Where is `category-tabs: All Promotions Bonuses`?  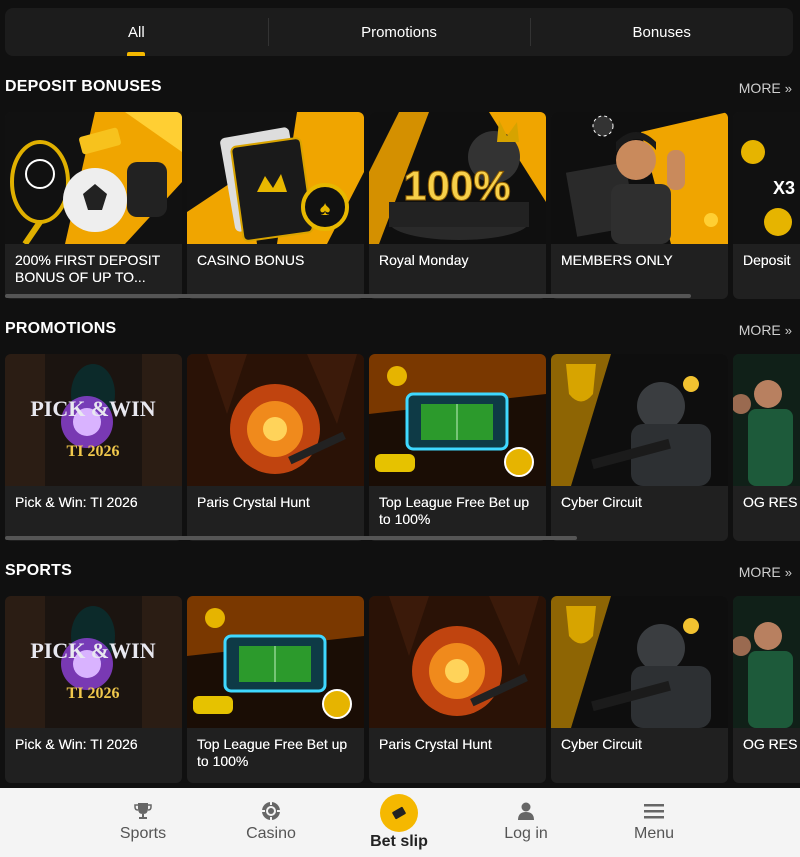 category-tabs: All Promotions Bonuses is located at coordinates (399, 32).